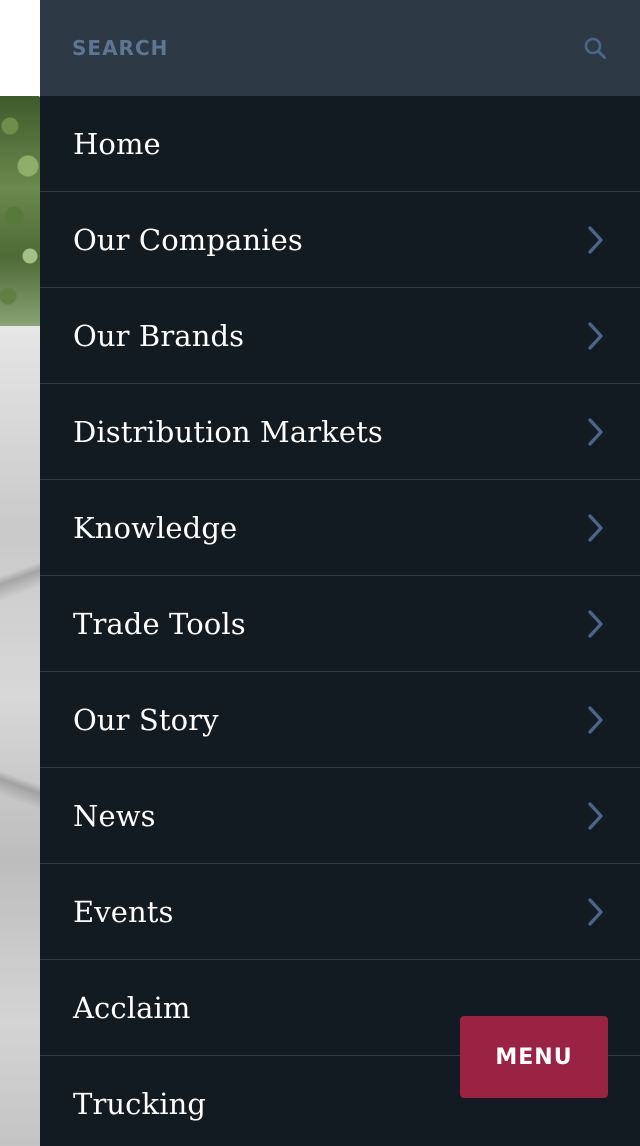 The height and width of the screenshot is (1146, 640). What do you see at coordinates (340, 336) in the screenshot?
I see `nav-item-our-brands: Our Brands` at bounding box center [340, 336].